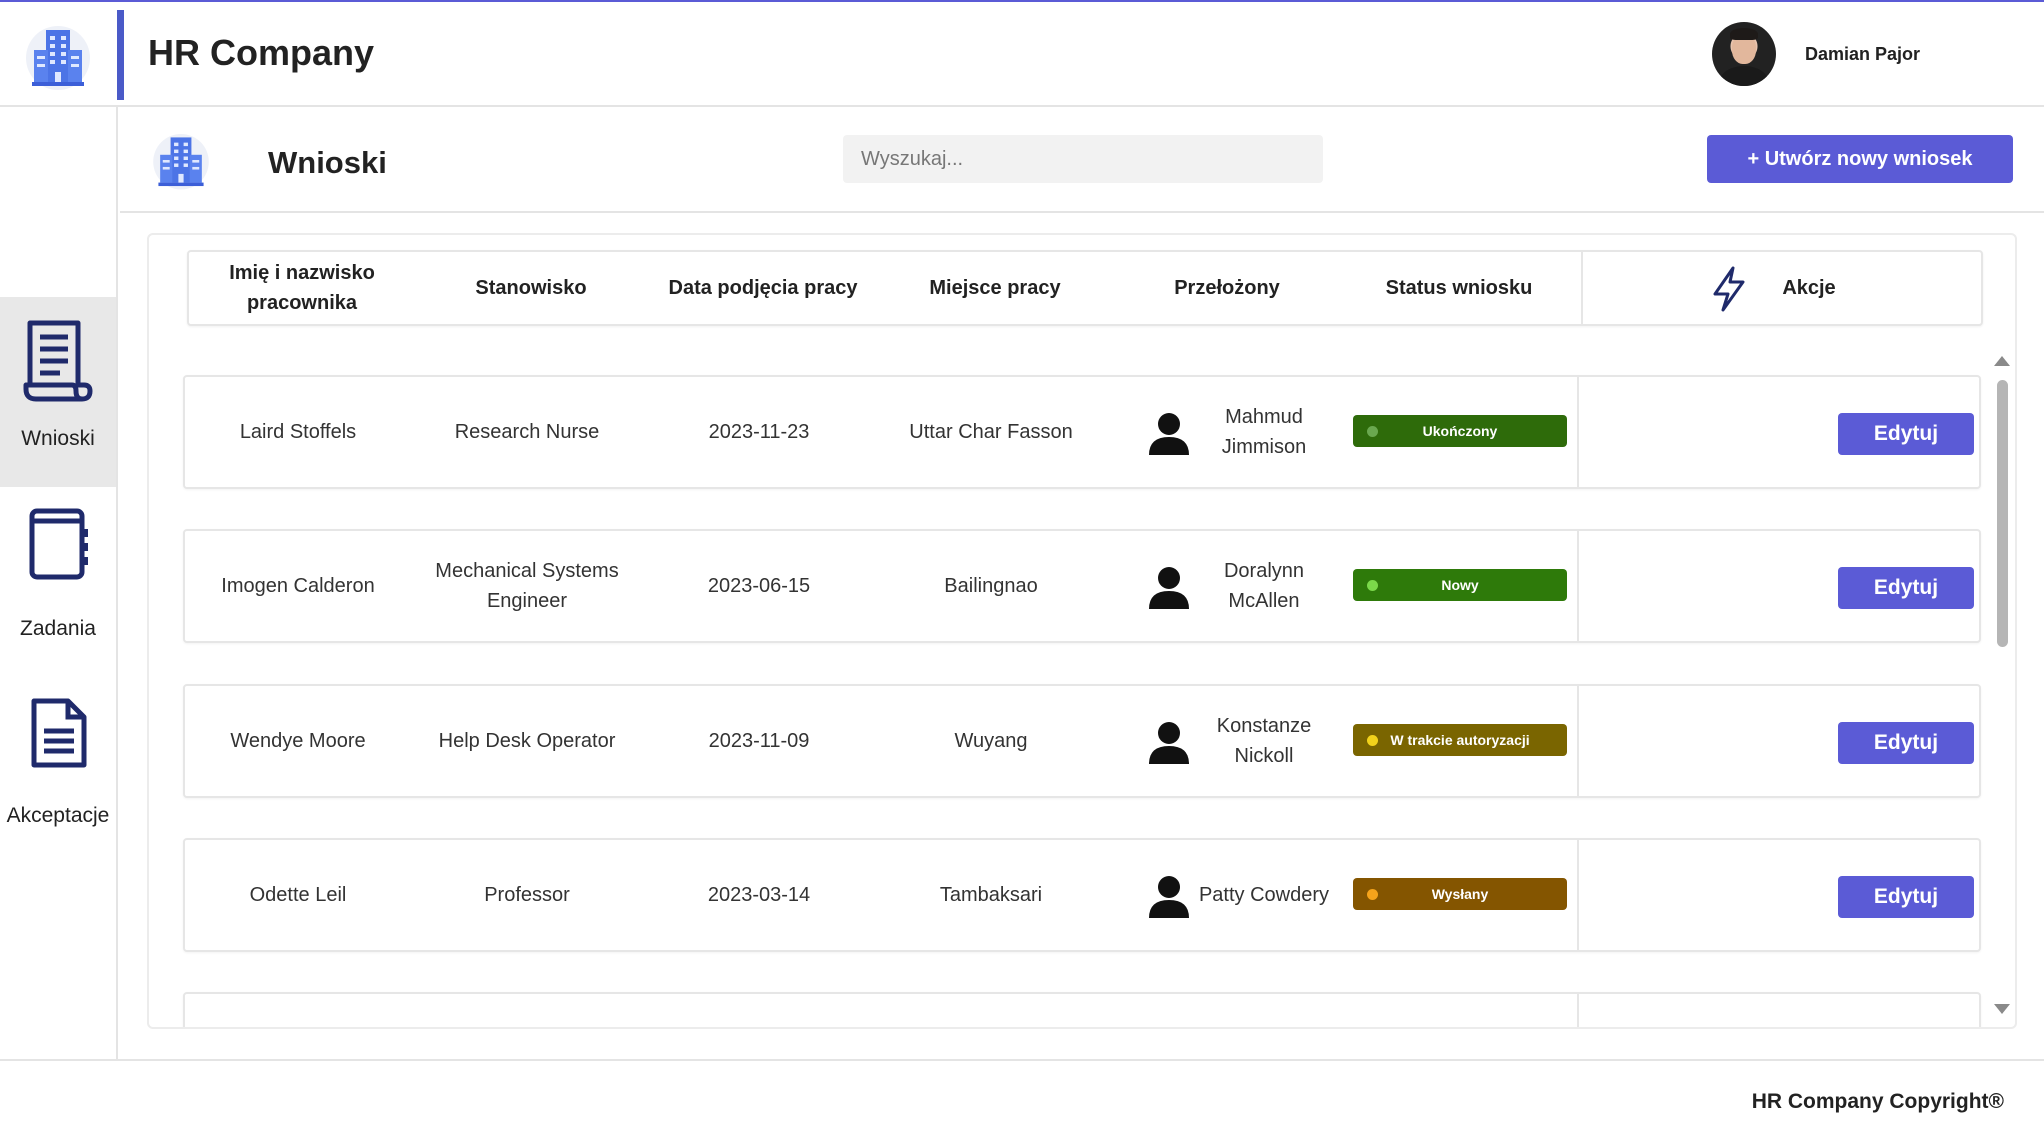 The width and height of the screenshot is (2044, 1147). I want to click on sidebar-item-zadania: Zadania, so click(58, 582).